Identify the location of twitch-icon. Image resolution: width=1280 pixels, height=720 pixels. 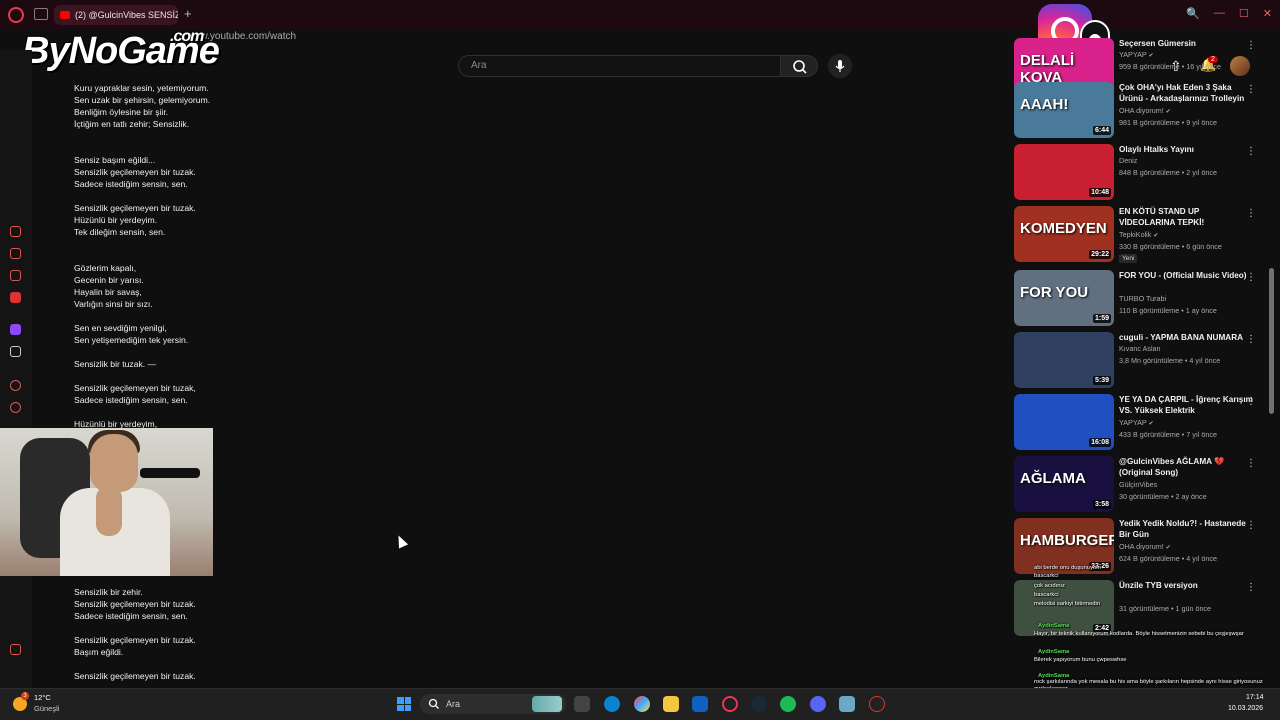
(15, 329).